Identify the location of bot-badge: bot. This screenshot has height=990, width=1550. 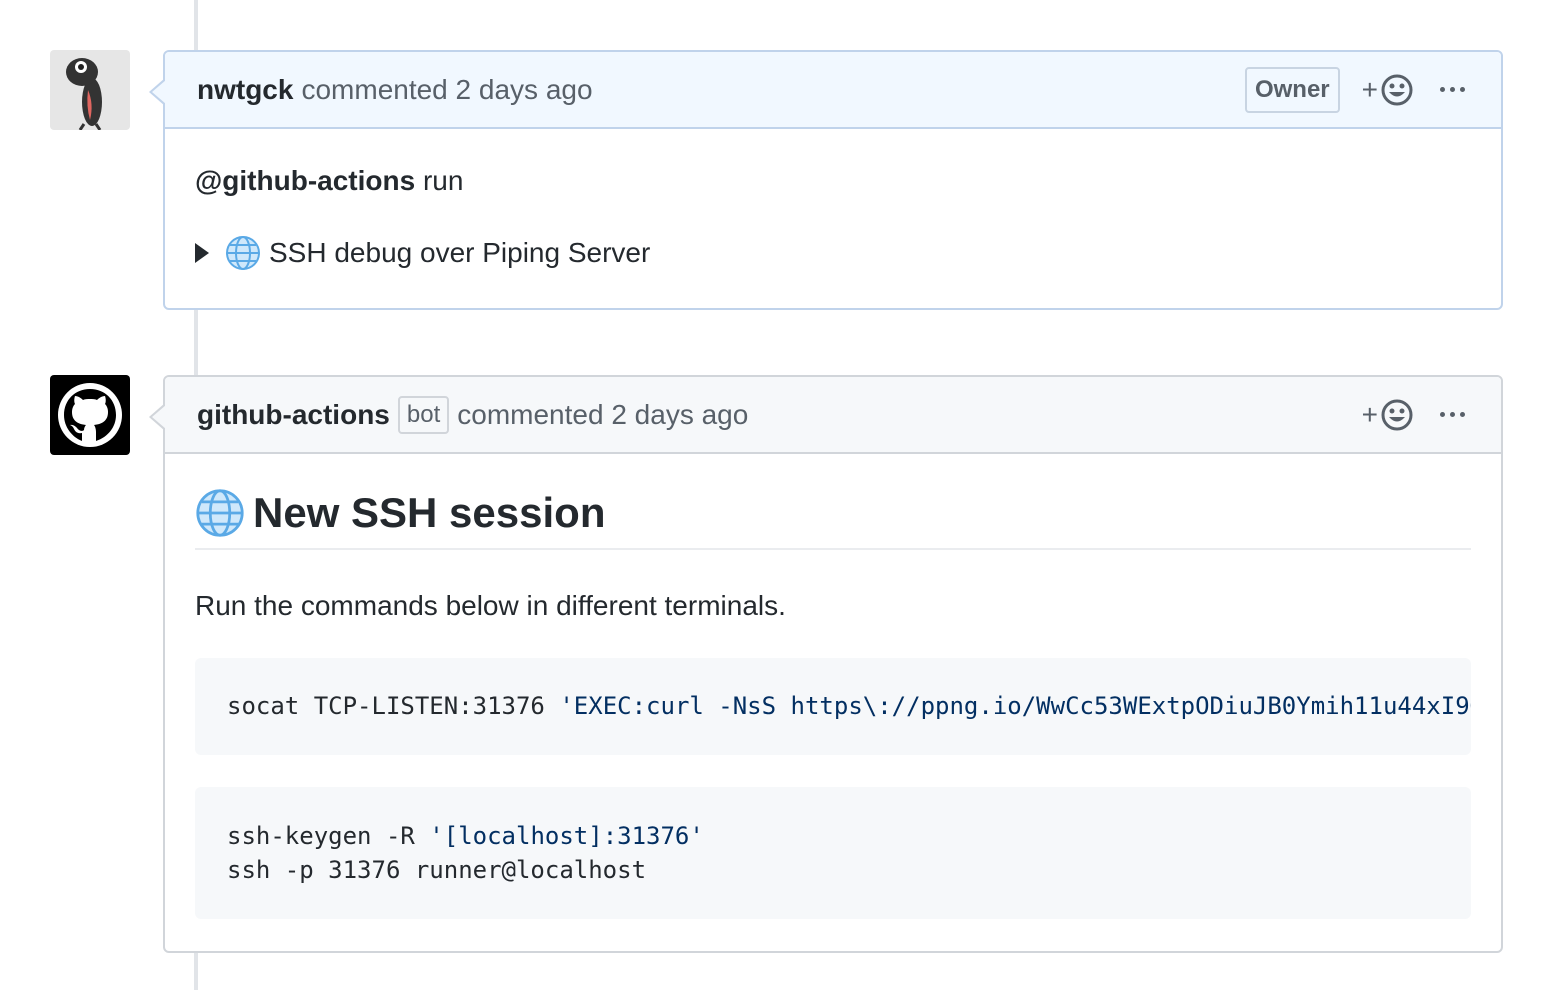
(423, 414).